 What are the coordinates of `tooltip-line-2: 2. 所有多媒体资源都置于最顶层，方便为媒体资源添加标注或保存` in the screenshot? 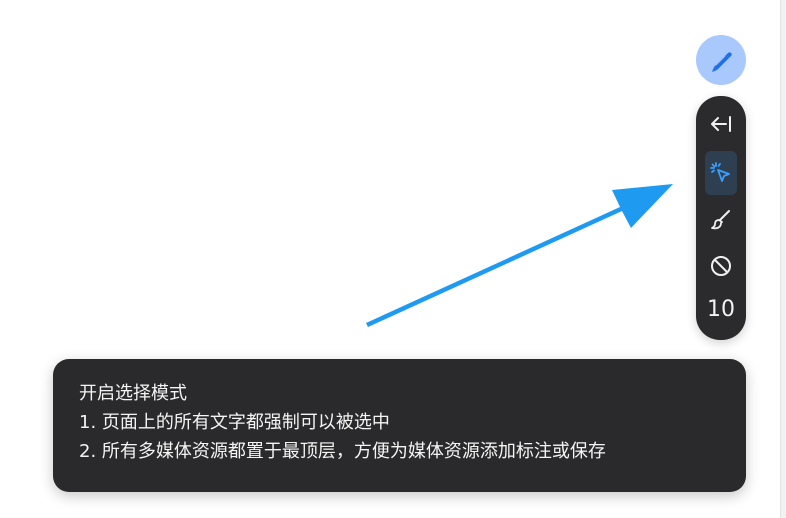 It's located at (342, 451).